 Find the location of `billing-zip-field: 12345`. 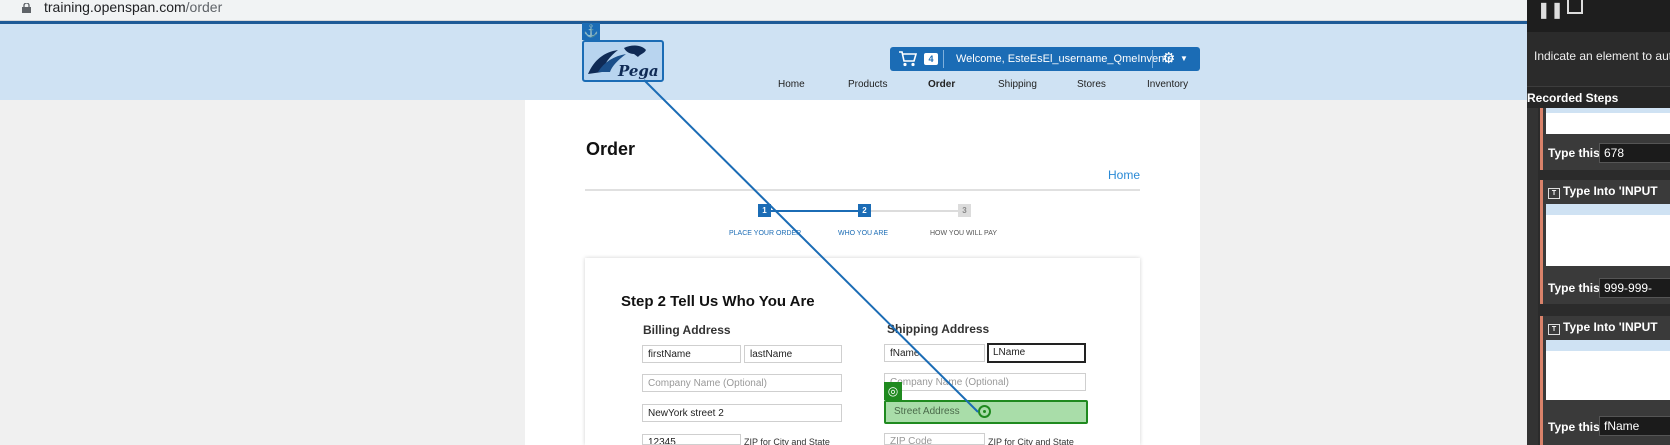

billing-zip-field: 12345 is located at coordinates (691, 439).